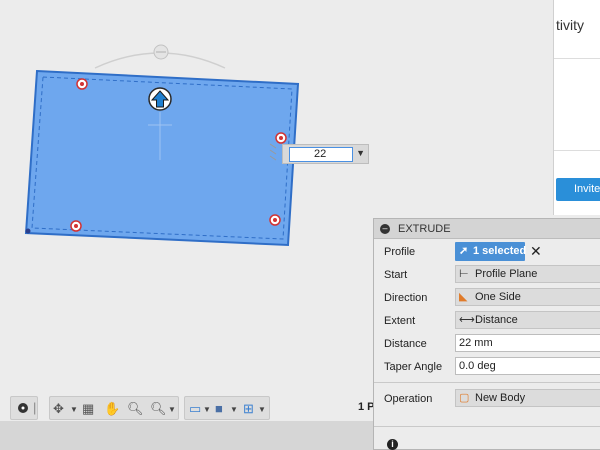 Image resolution: width=600 pixels, height=450 pixels. What do you see at coordinates (74, 409) in the screenshot?
I see `orbit-dropdown-icon: ▼` at bounding box center [74, 409].